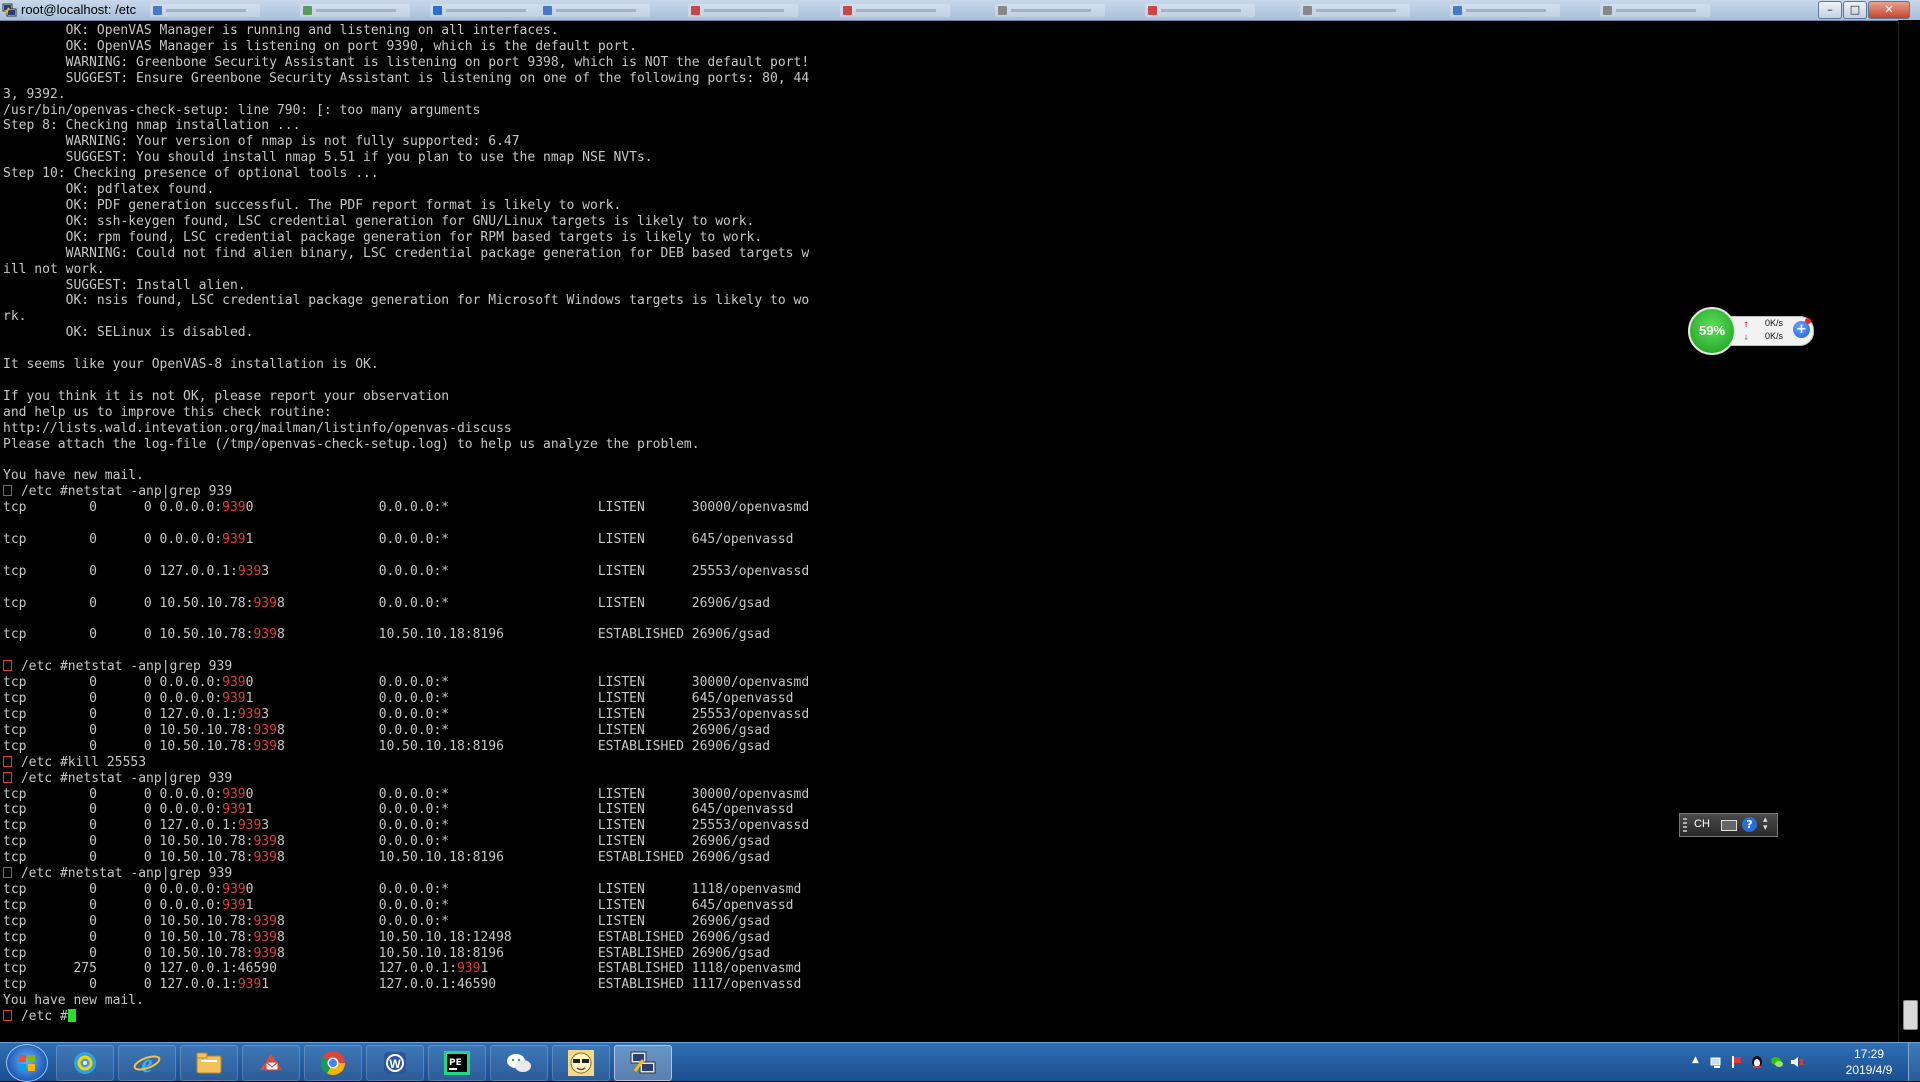 The image size is (1920, 1082). What do you see at coordinates (1910, 1015) in the screenshot?
I see `scrollbar-thumb` at bounding box center [1910, 1015].